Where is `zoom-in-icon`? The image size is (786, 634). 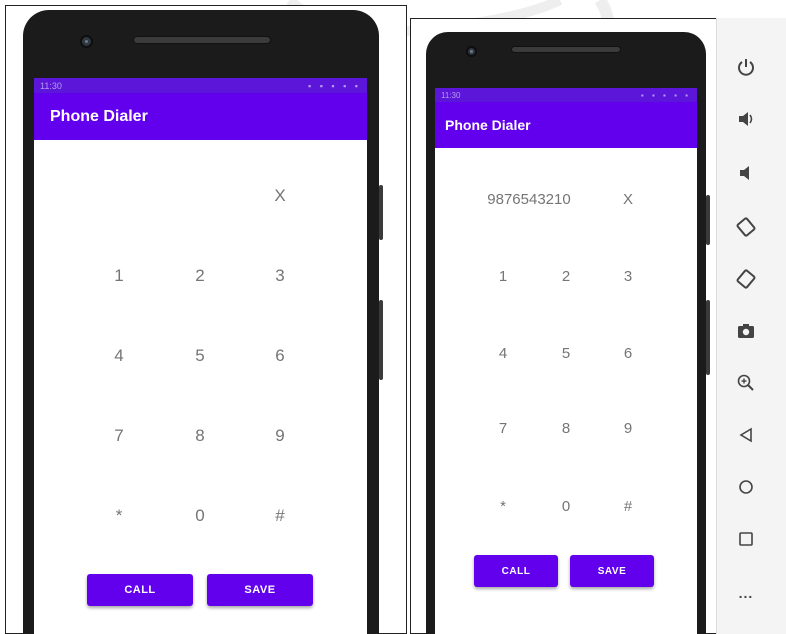 zoom-in-icon is located at coordinates (746, 383).